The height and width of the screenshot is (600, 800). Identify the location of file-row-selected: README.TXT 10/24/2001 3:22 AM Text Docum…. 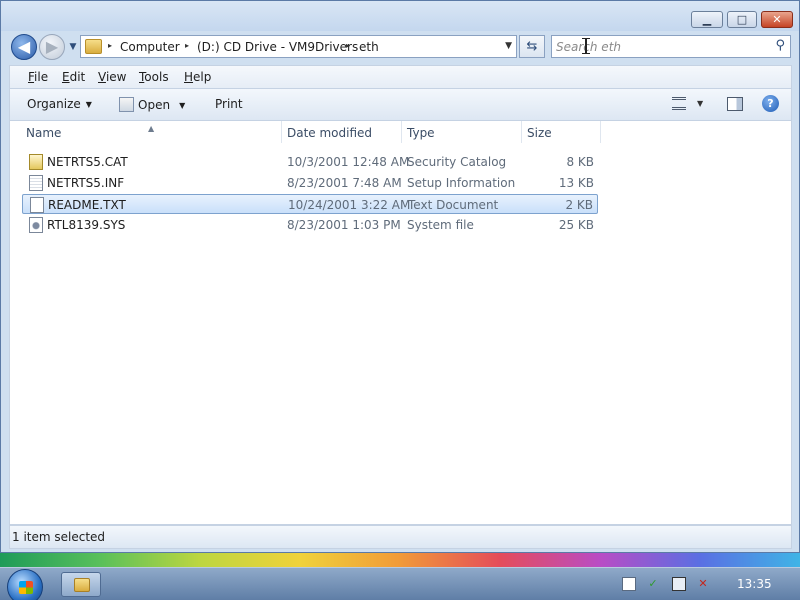
(310, 204).